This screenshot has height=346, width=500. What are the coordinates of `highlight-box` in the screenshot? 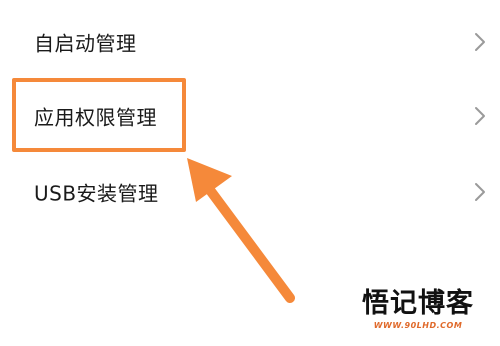 It's located at (99, 115).